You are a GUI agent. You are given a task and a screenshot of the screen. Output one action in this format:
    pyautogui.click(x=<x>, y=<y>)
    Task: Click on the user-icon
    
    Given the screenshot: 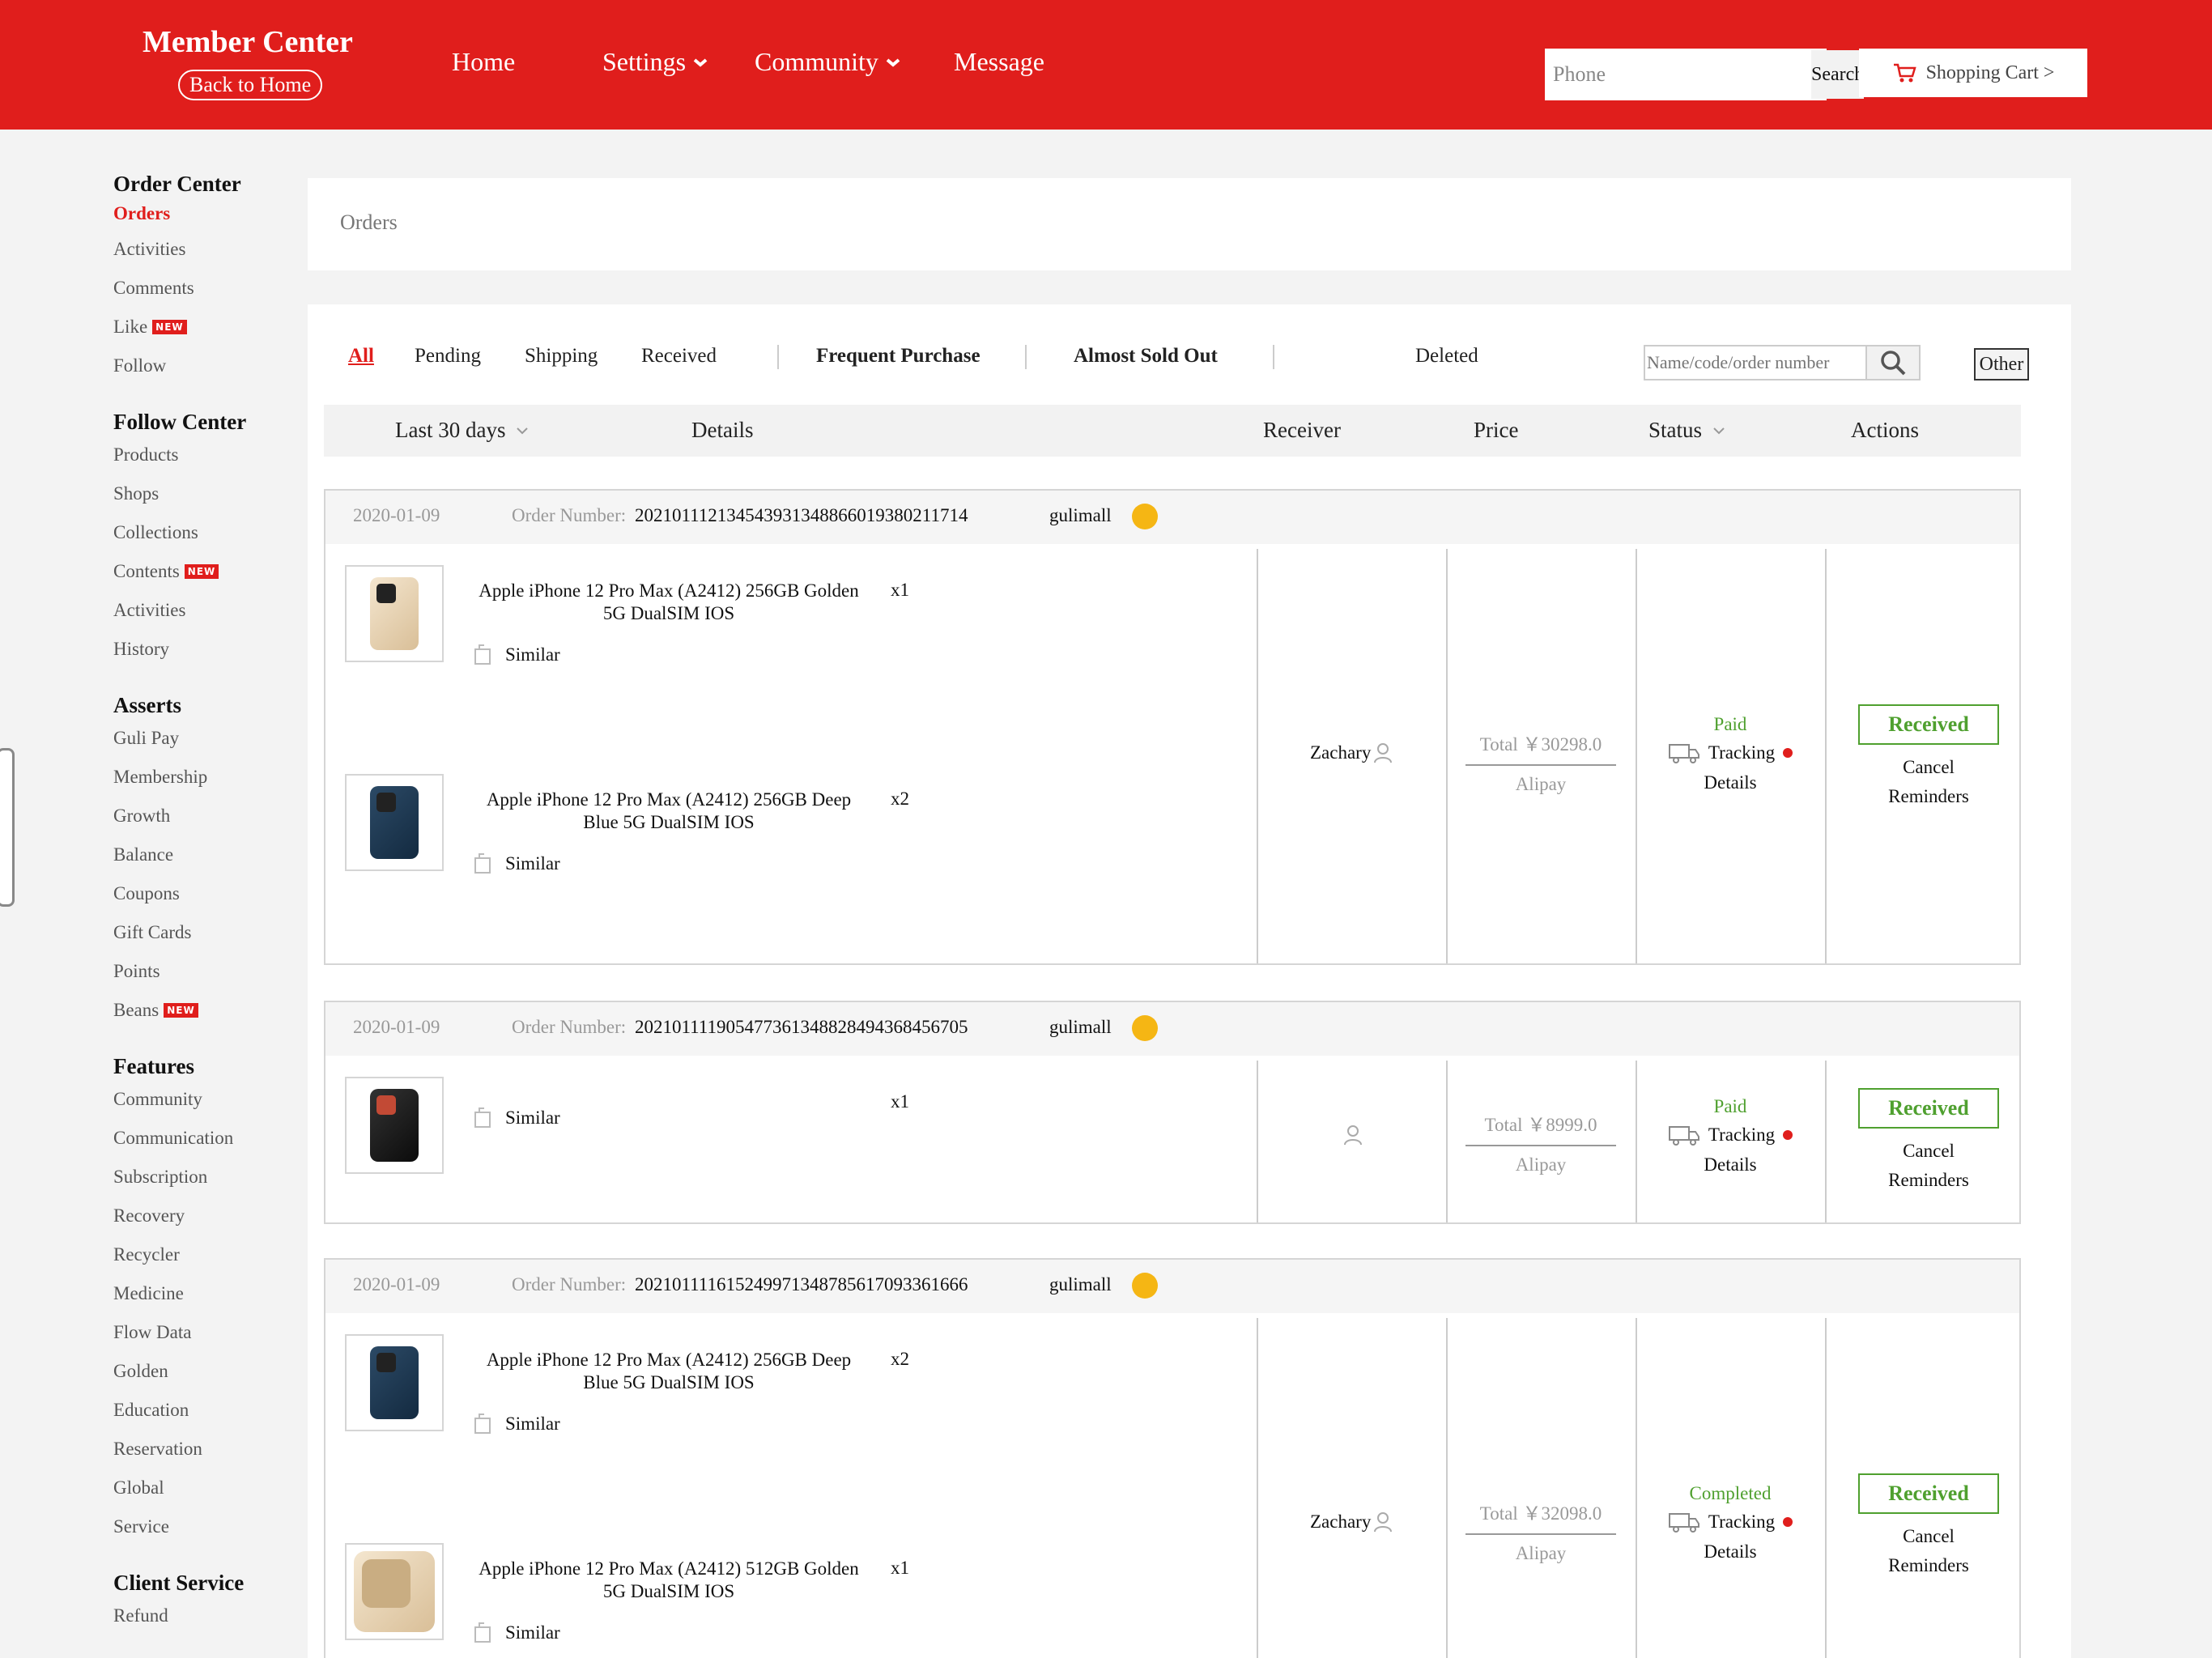 What is the action you would take?
    pyautogui.click(x=1383, y=1522)
    